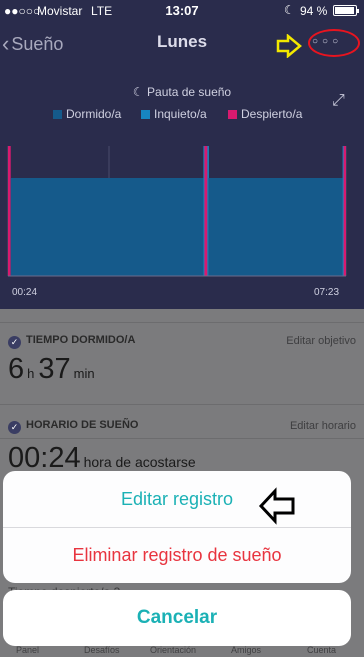 Image resolution: width=364 pixels, height=657 pixels. Describe the element at coordinates (338, 101) in the screenshot. I see `expand-icon: ⤢` at that location.